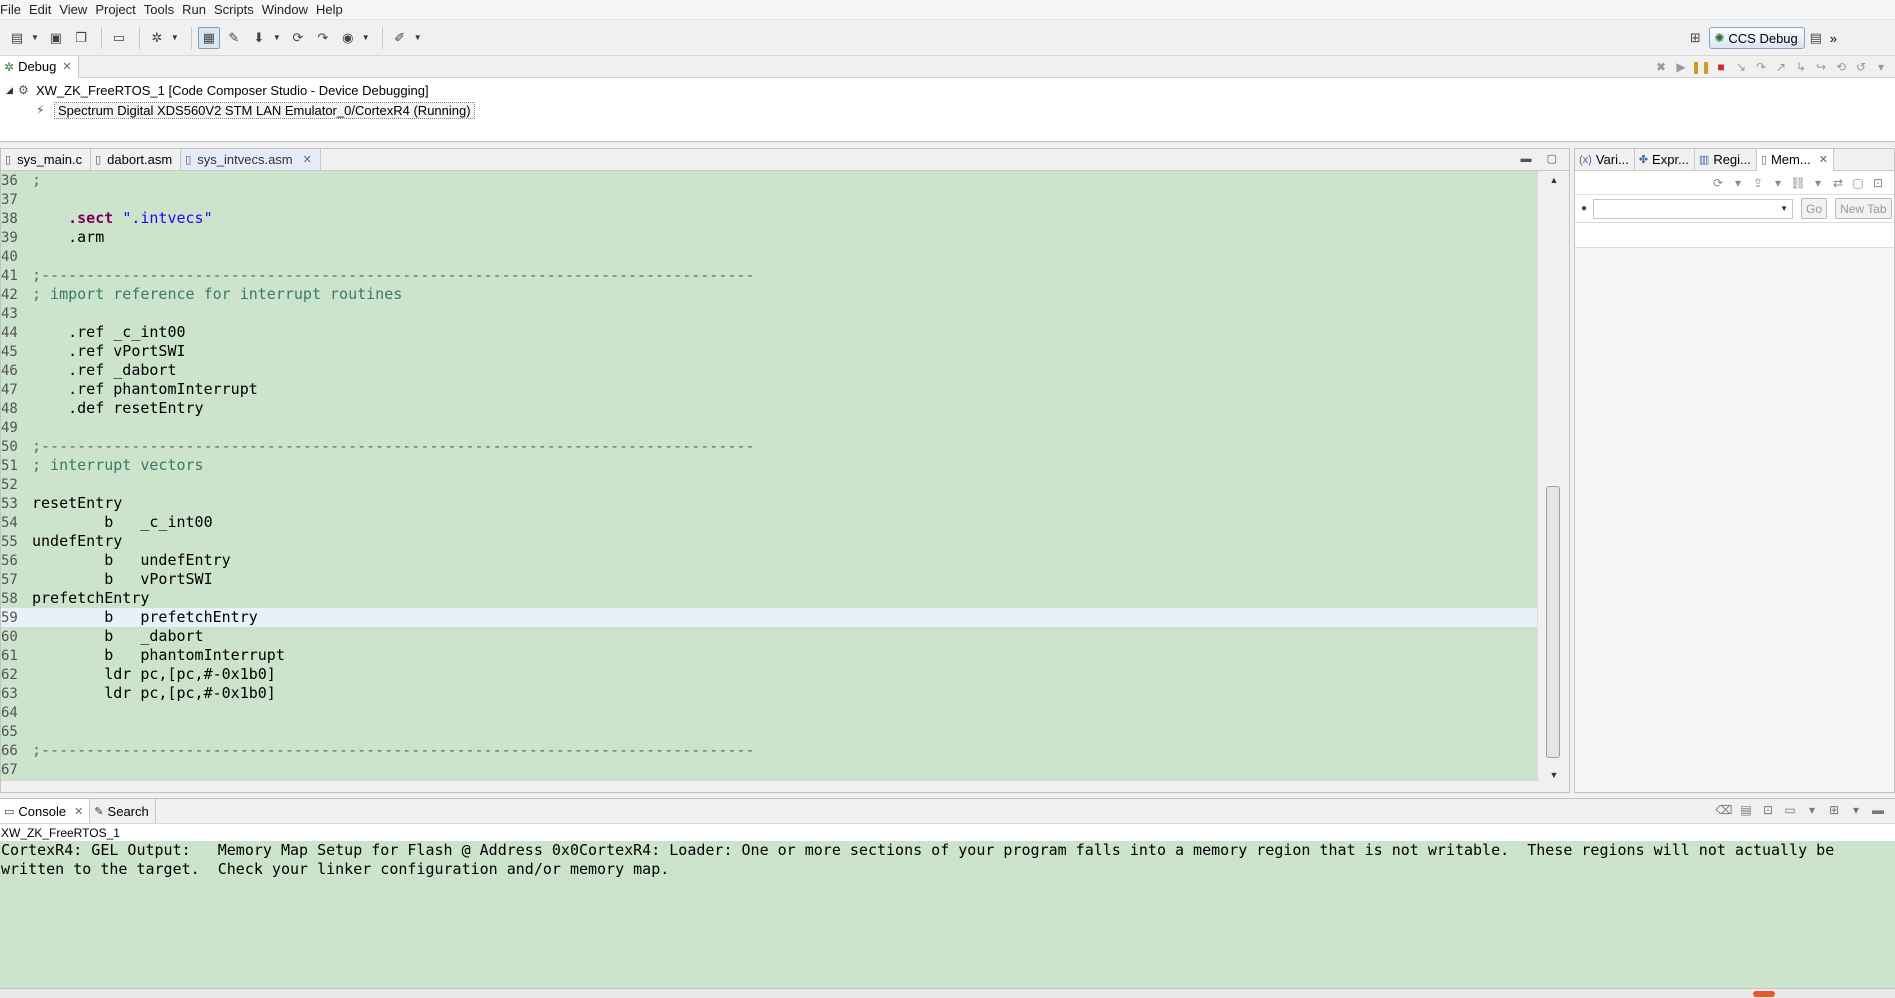 The height and width of the screenshot is (998, 1895). I want to click on scroll-up-icon: ▲, so click(1554, 180).